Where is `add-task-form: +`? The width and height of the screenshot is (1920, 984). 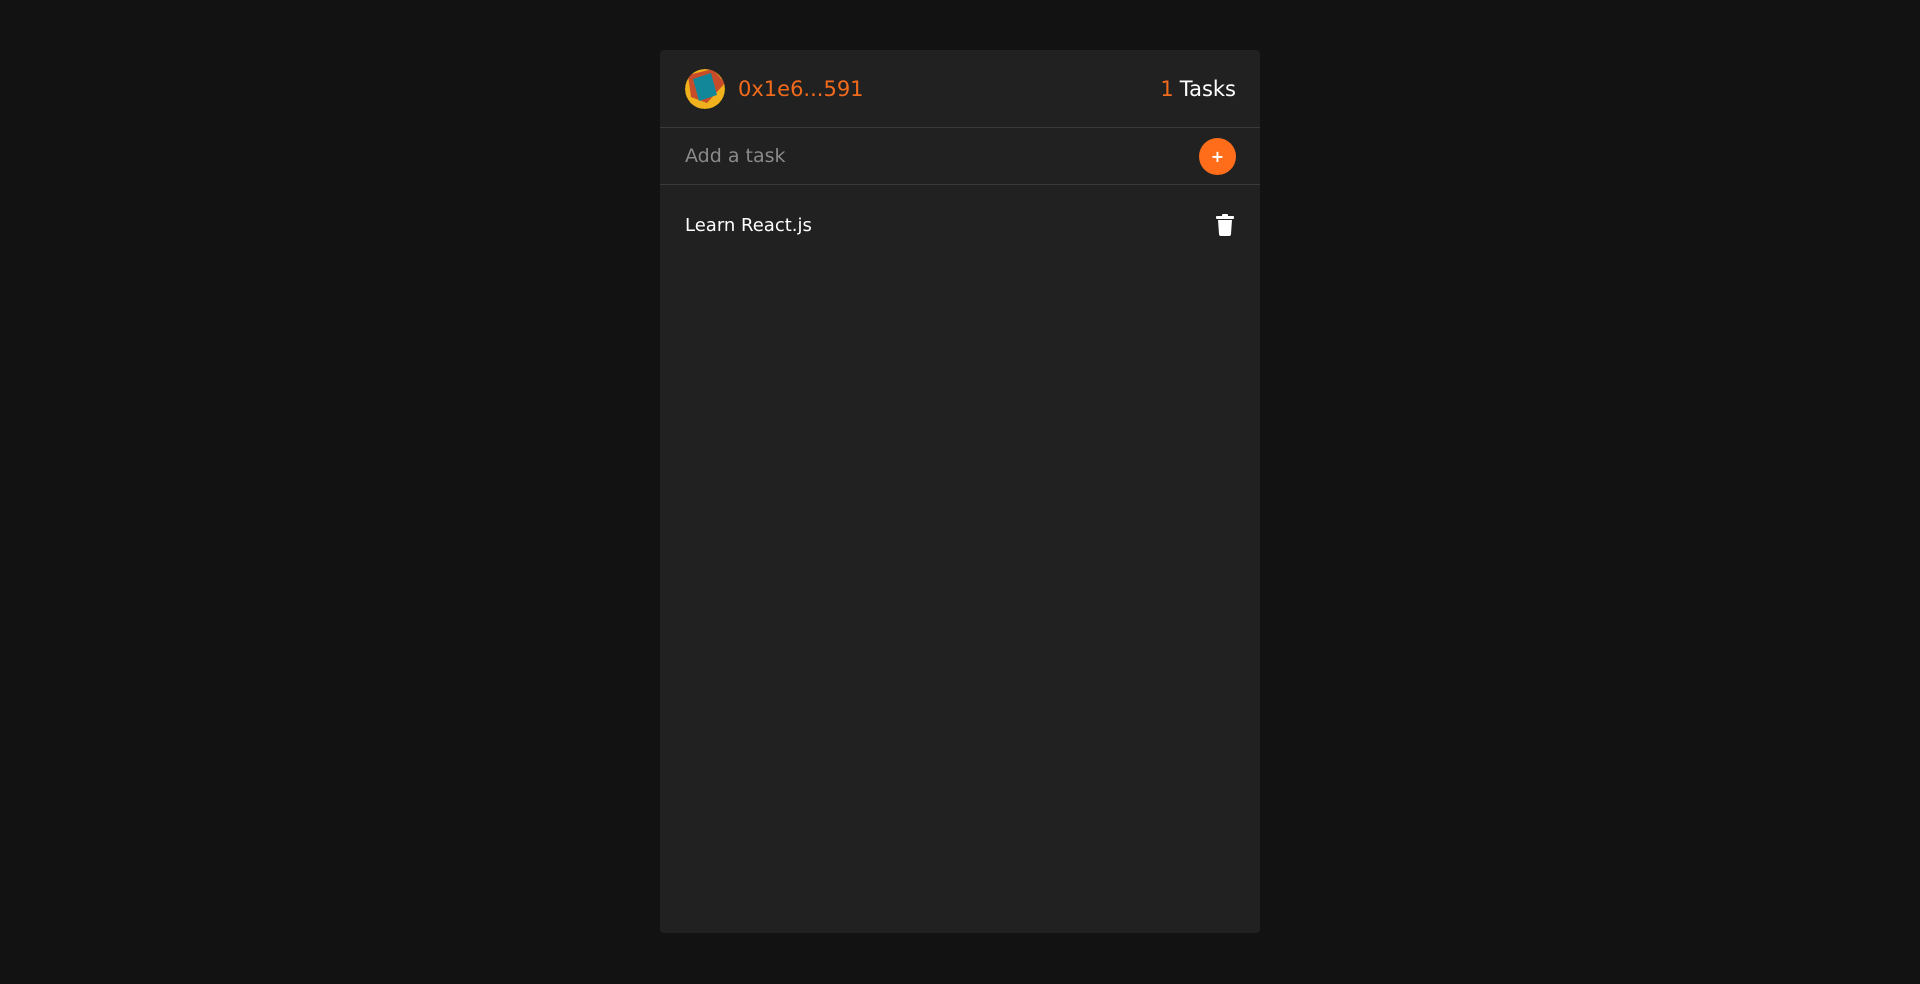 add-task-form: + is located at coordinates (960, 156).